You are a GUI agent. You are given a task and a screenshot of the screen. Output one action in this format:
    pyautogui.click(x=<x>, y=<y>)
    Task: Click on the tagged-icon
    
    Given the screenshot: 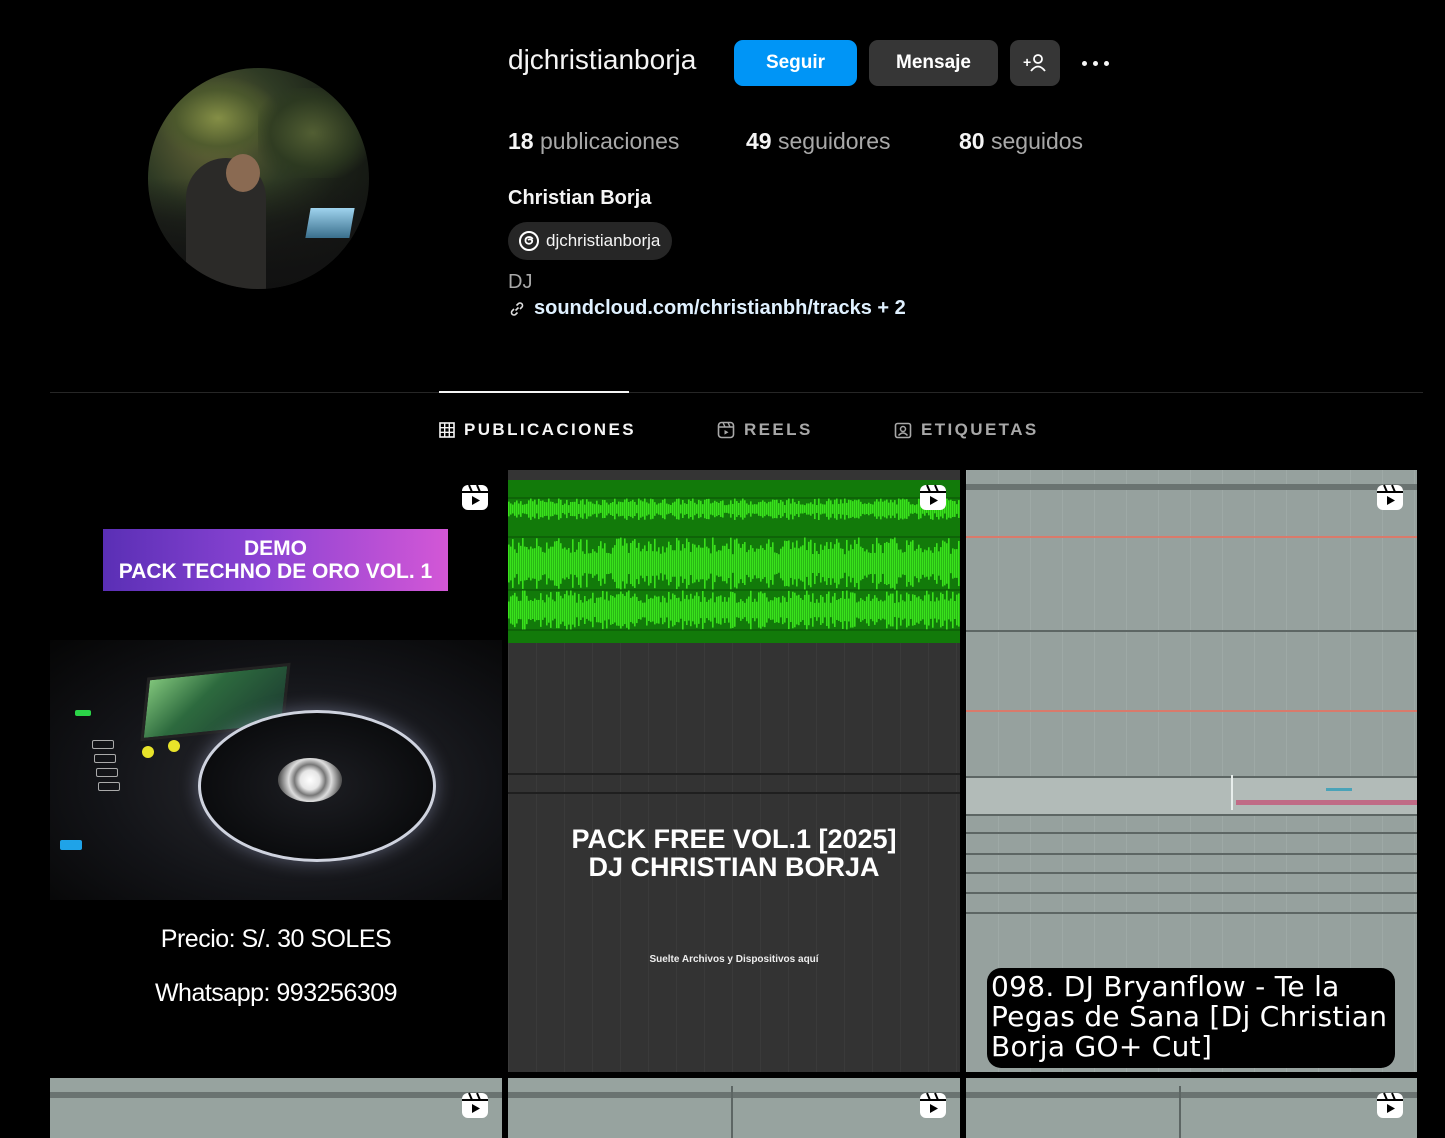 What is the action you would take?
    pyautogui.click(x=903, y=430)
    